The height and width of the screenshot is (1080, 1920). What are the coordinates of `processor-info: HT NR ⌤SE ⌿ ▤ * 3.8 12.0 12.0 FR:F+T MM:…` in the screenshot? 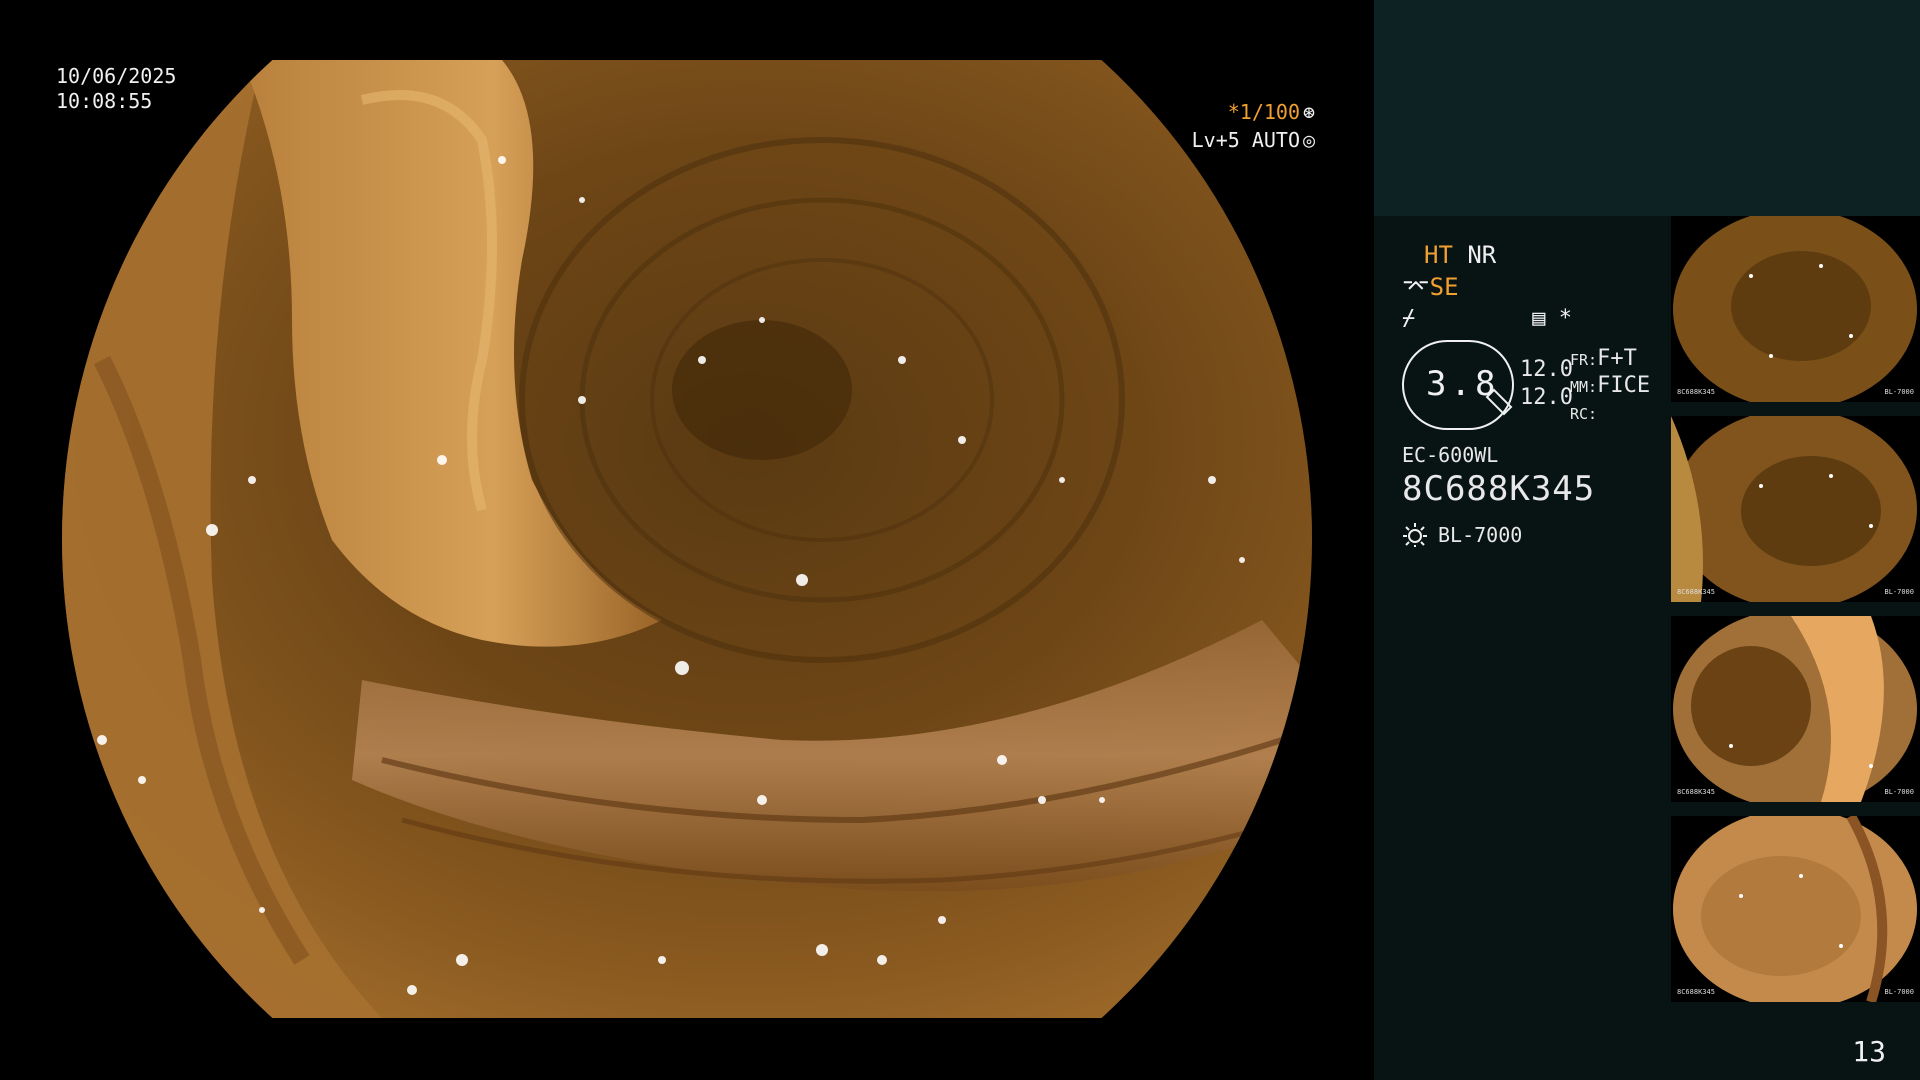 It's located at (1552, 395).